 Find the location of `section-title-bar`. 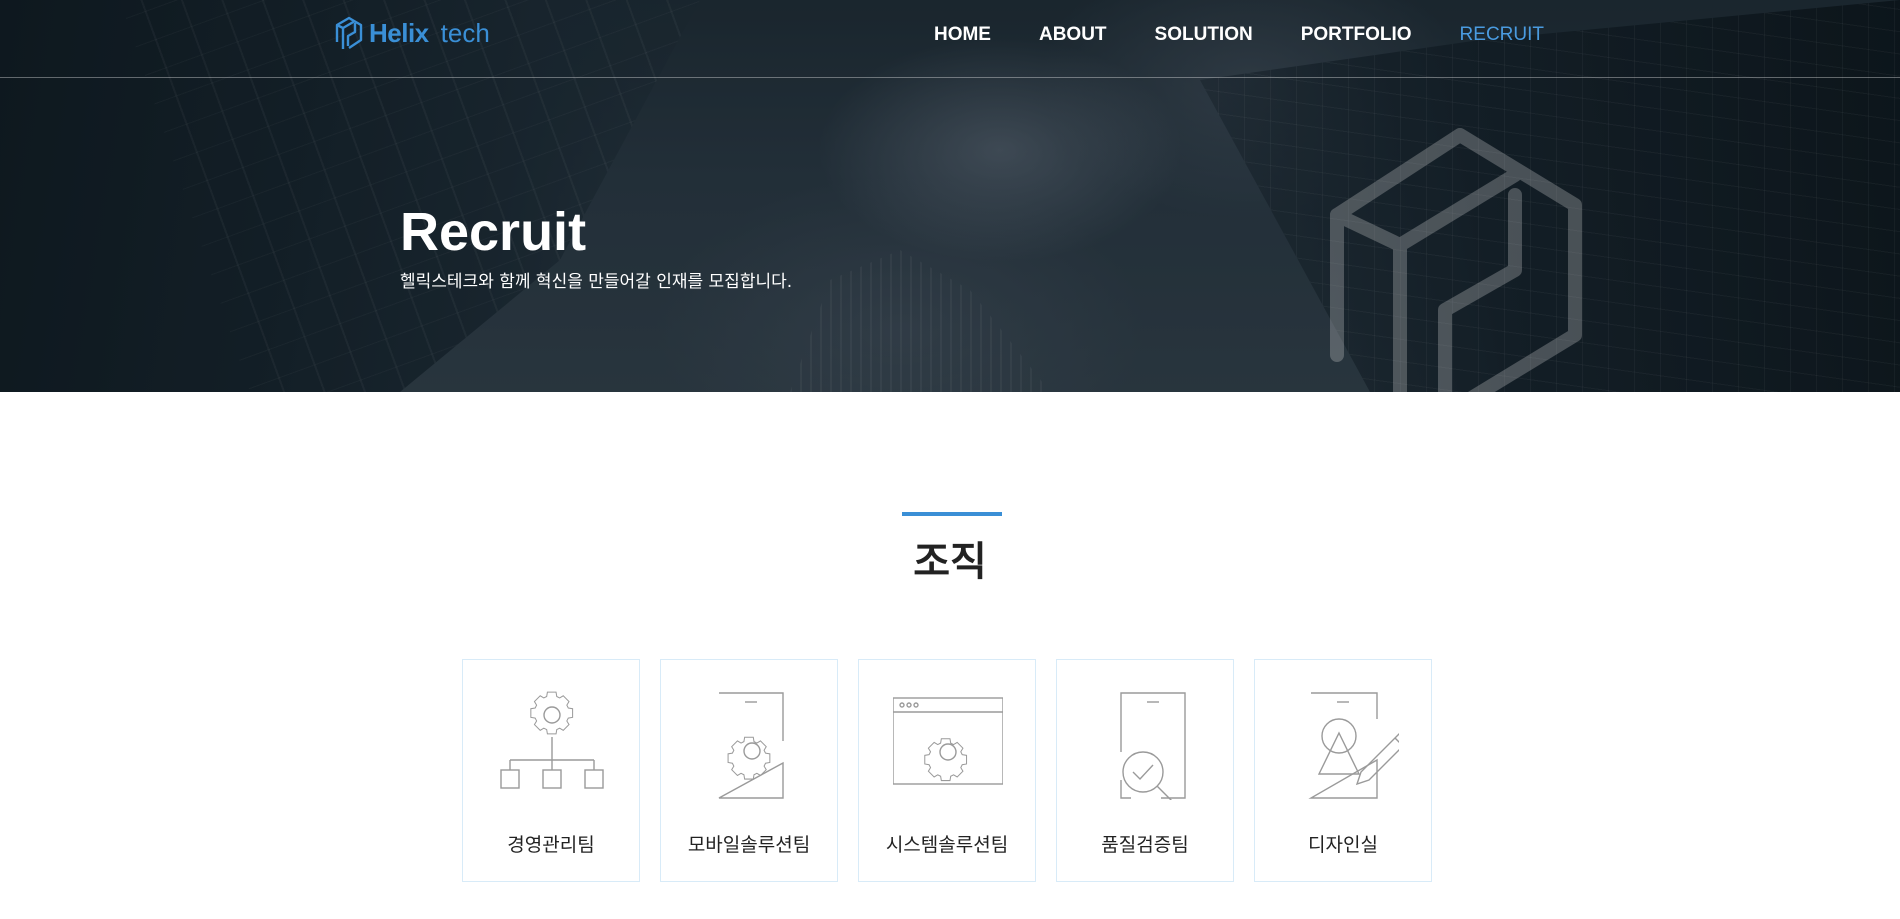

section-title-bar is located at coordinates (952, 514).